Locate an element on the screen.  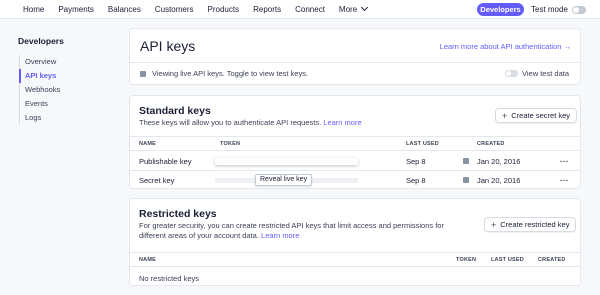
test-mode-toggle: Test mode is located at coordinates (558, 9).